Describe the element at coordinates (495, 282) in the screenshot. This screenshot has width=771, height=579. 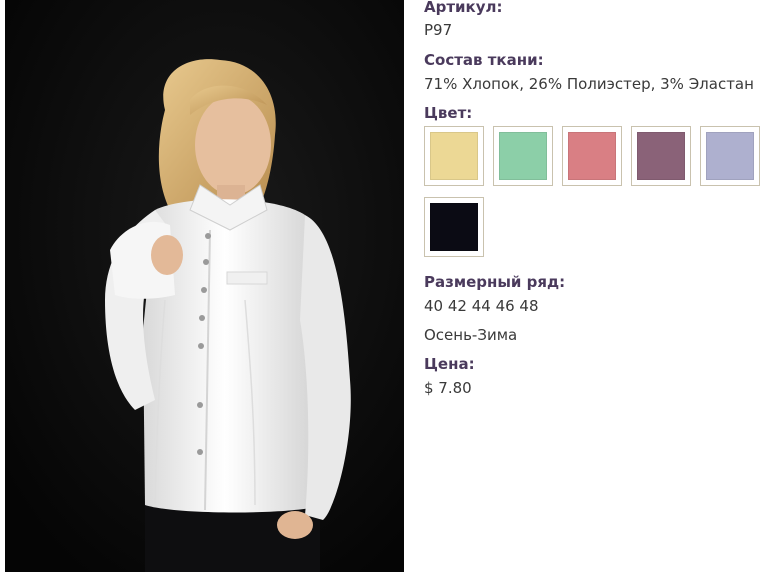
I see `size-label: Размерный ряд:` at that location.